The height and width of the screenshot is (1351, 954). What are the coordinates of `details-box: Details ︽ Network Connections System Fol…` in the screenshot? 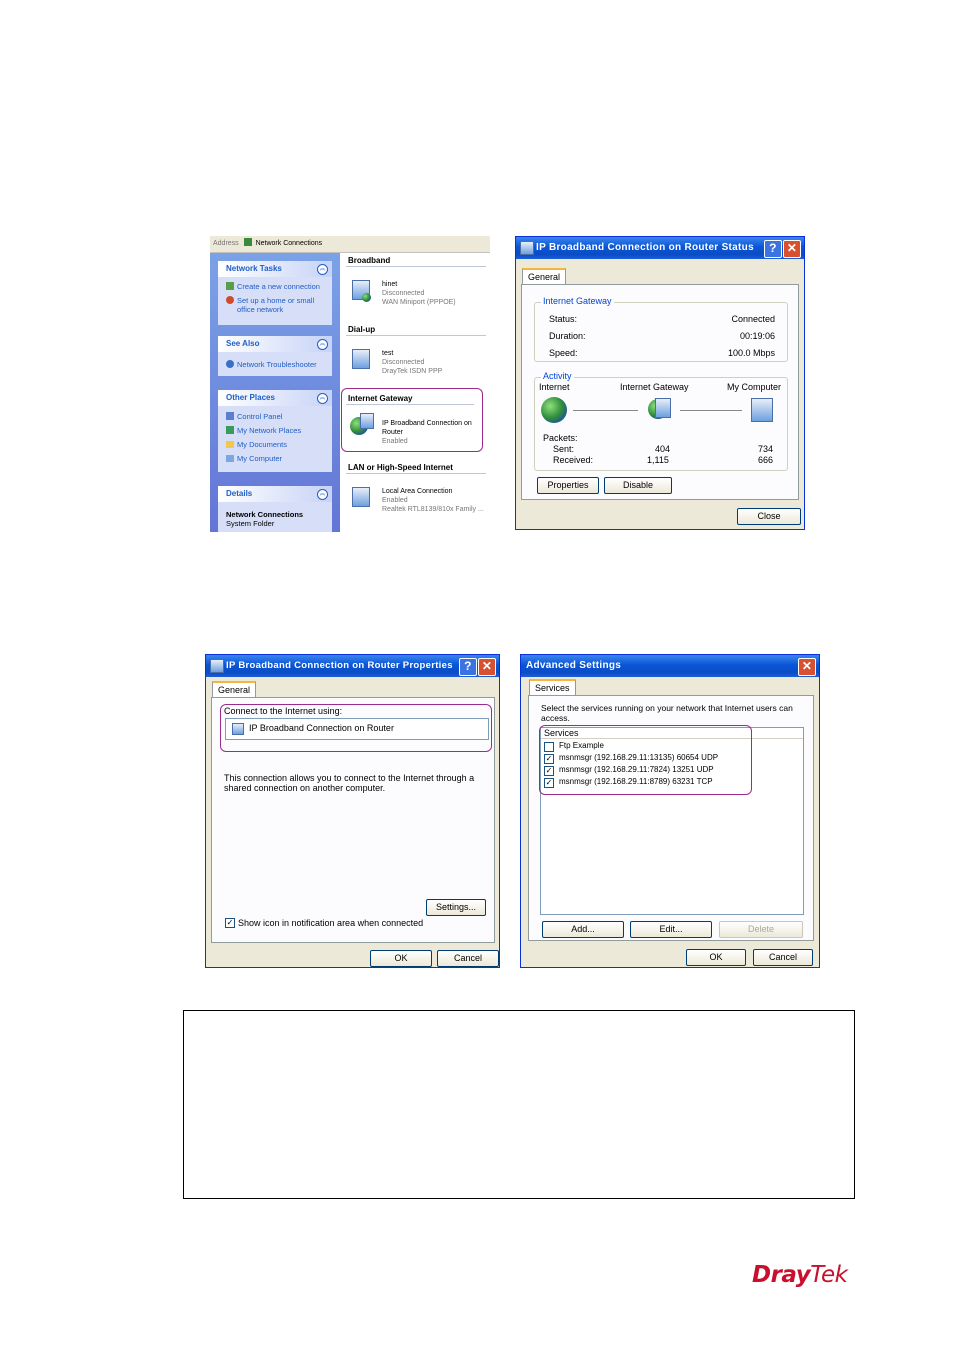 It's located at (275, 509).